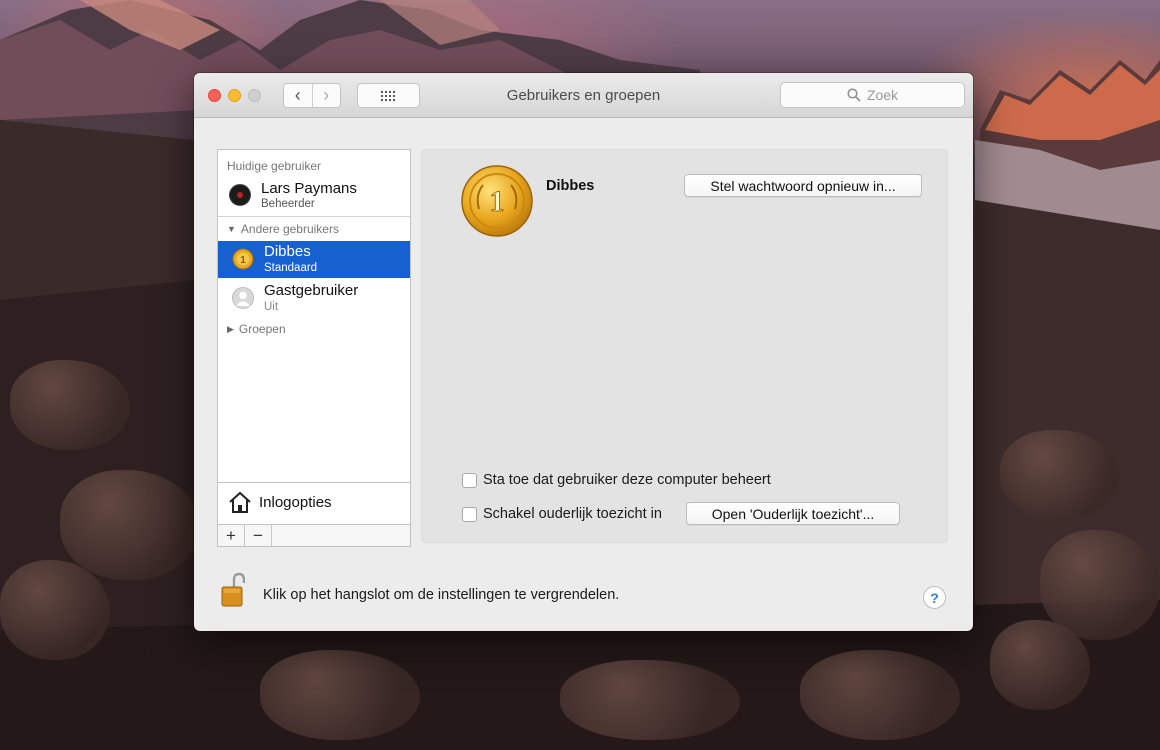 This screenshot has width=1160, height=750. I want to click on user-name-guest: Gastgebruiker, so click(311, 290).